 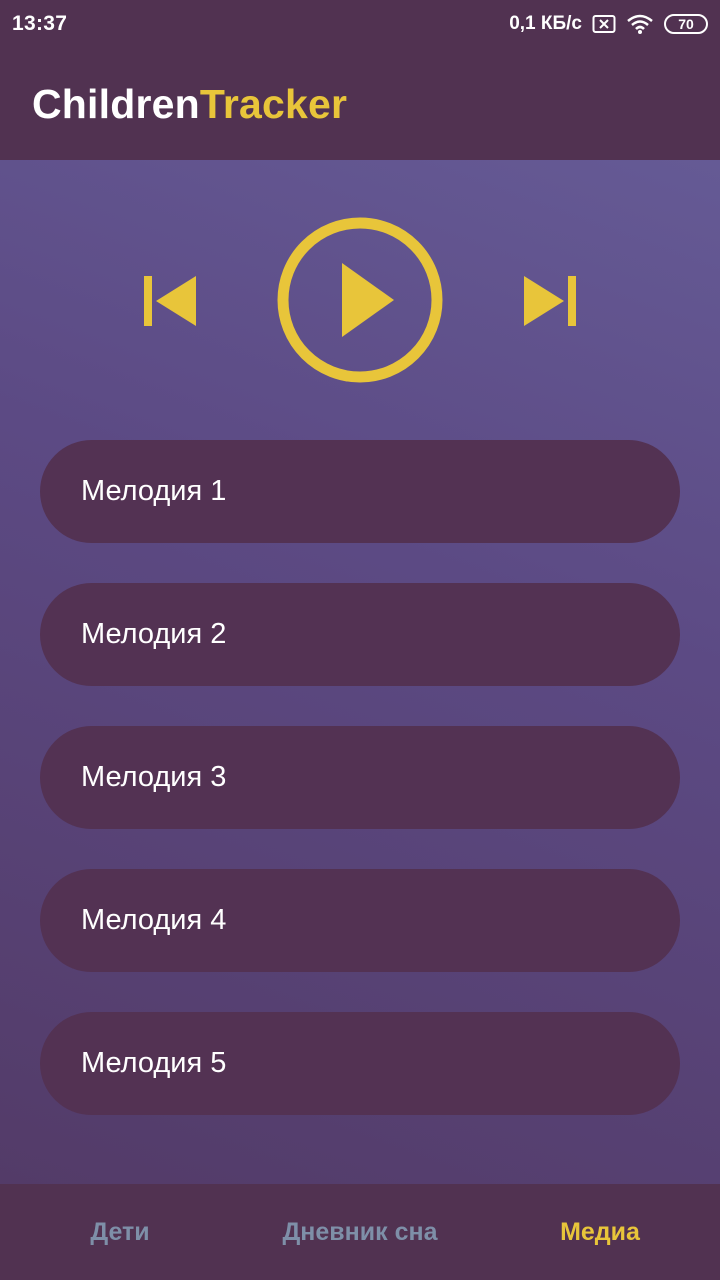 I want to click on player-controls, so click(x=360, y=301).